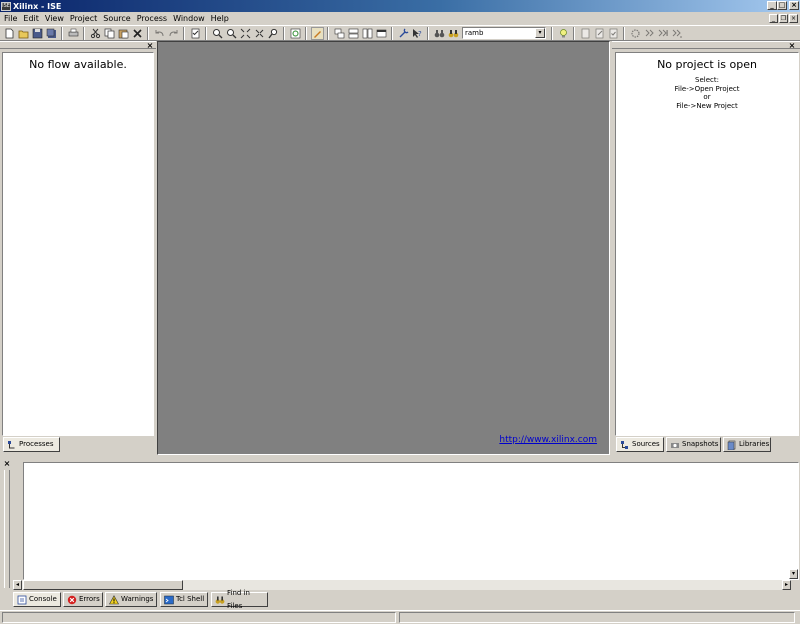  What do you see at coordinates (73, 33) in the screenshot?
I see `print-icon` at bounding box center [73, 33].